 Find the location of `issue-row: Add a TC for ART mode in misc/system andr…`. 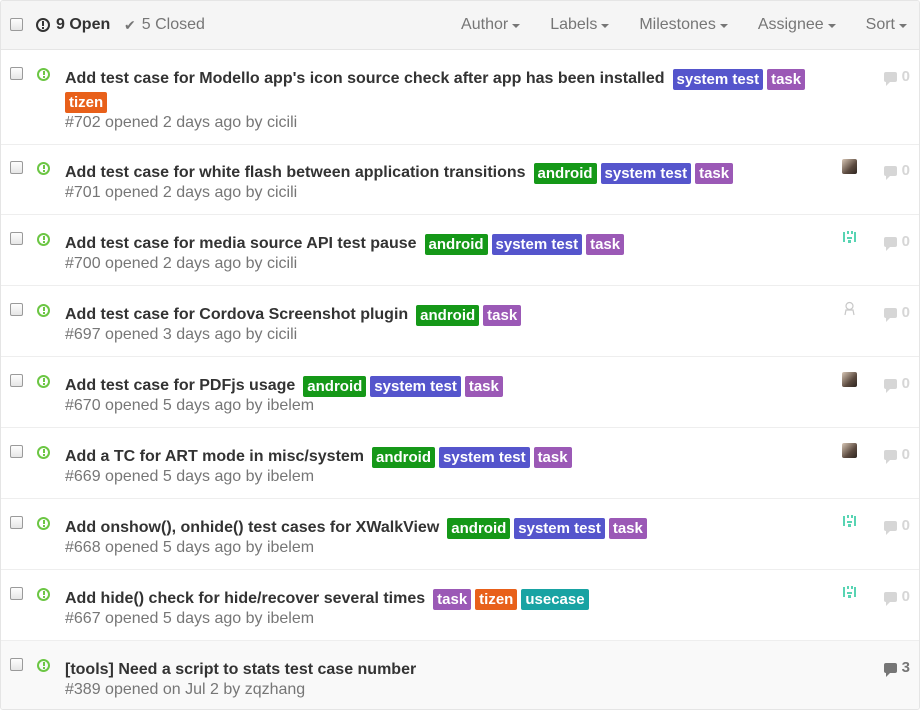

issue-row: Add a TC for ART mode in misc/system andr… is located at coordinates (460, 463).